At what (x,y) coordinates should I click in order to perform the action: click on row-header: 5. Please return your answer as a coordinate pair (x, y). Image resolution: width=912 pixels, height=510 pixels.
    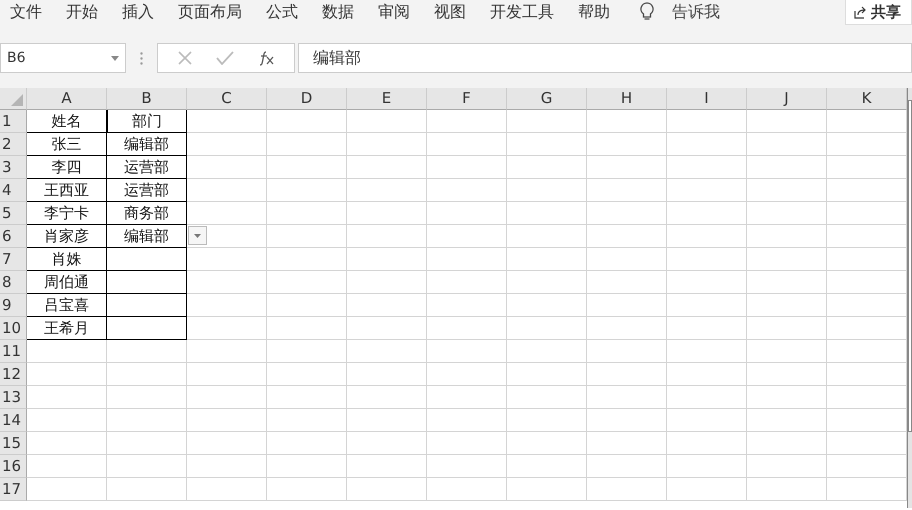
    Looking at the image, I should click on (13, 213).